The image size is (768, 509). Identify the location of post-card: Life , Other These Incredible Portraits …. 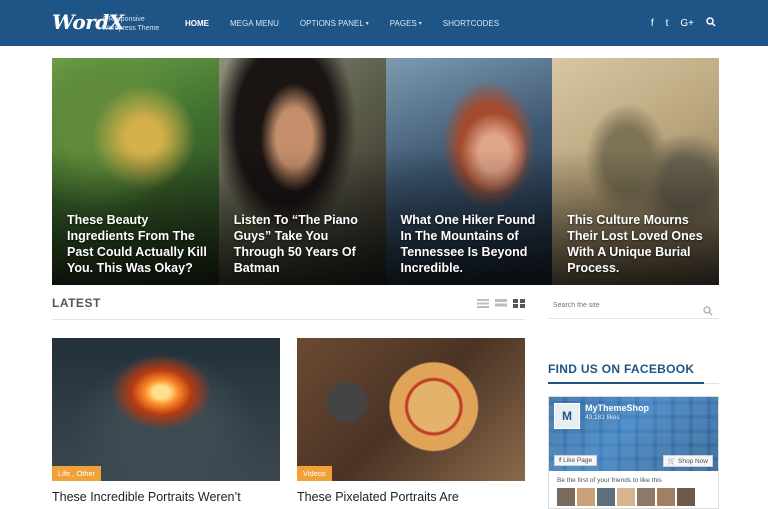
(166, 421).